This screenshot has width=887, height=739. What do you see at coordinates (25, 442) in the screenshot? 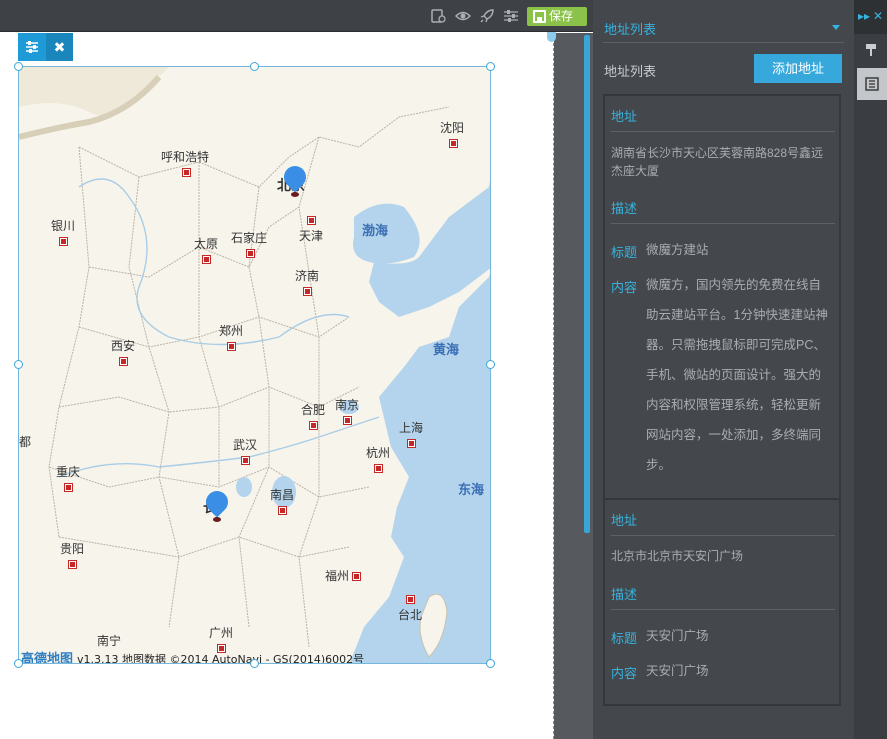
I see `city-label: 都` at bounding box center [25, 442].